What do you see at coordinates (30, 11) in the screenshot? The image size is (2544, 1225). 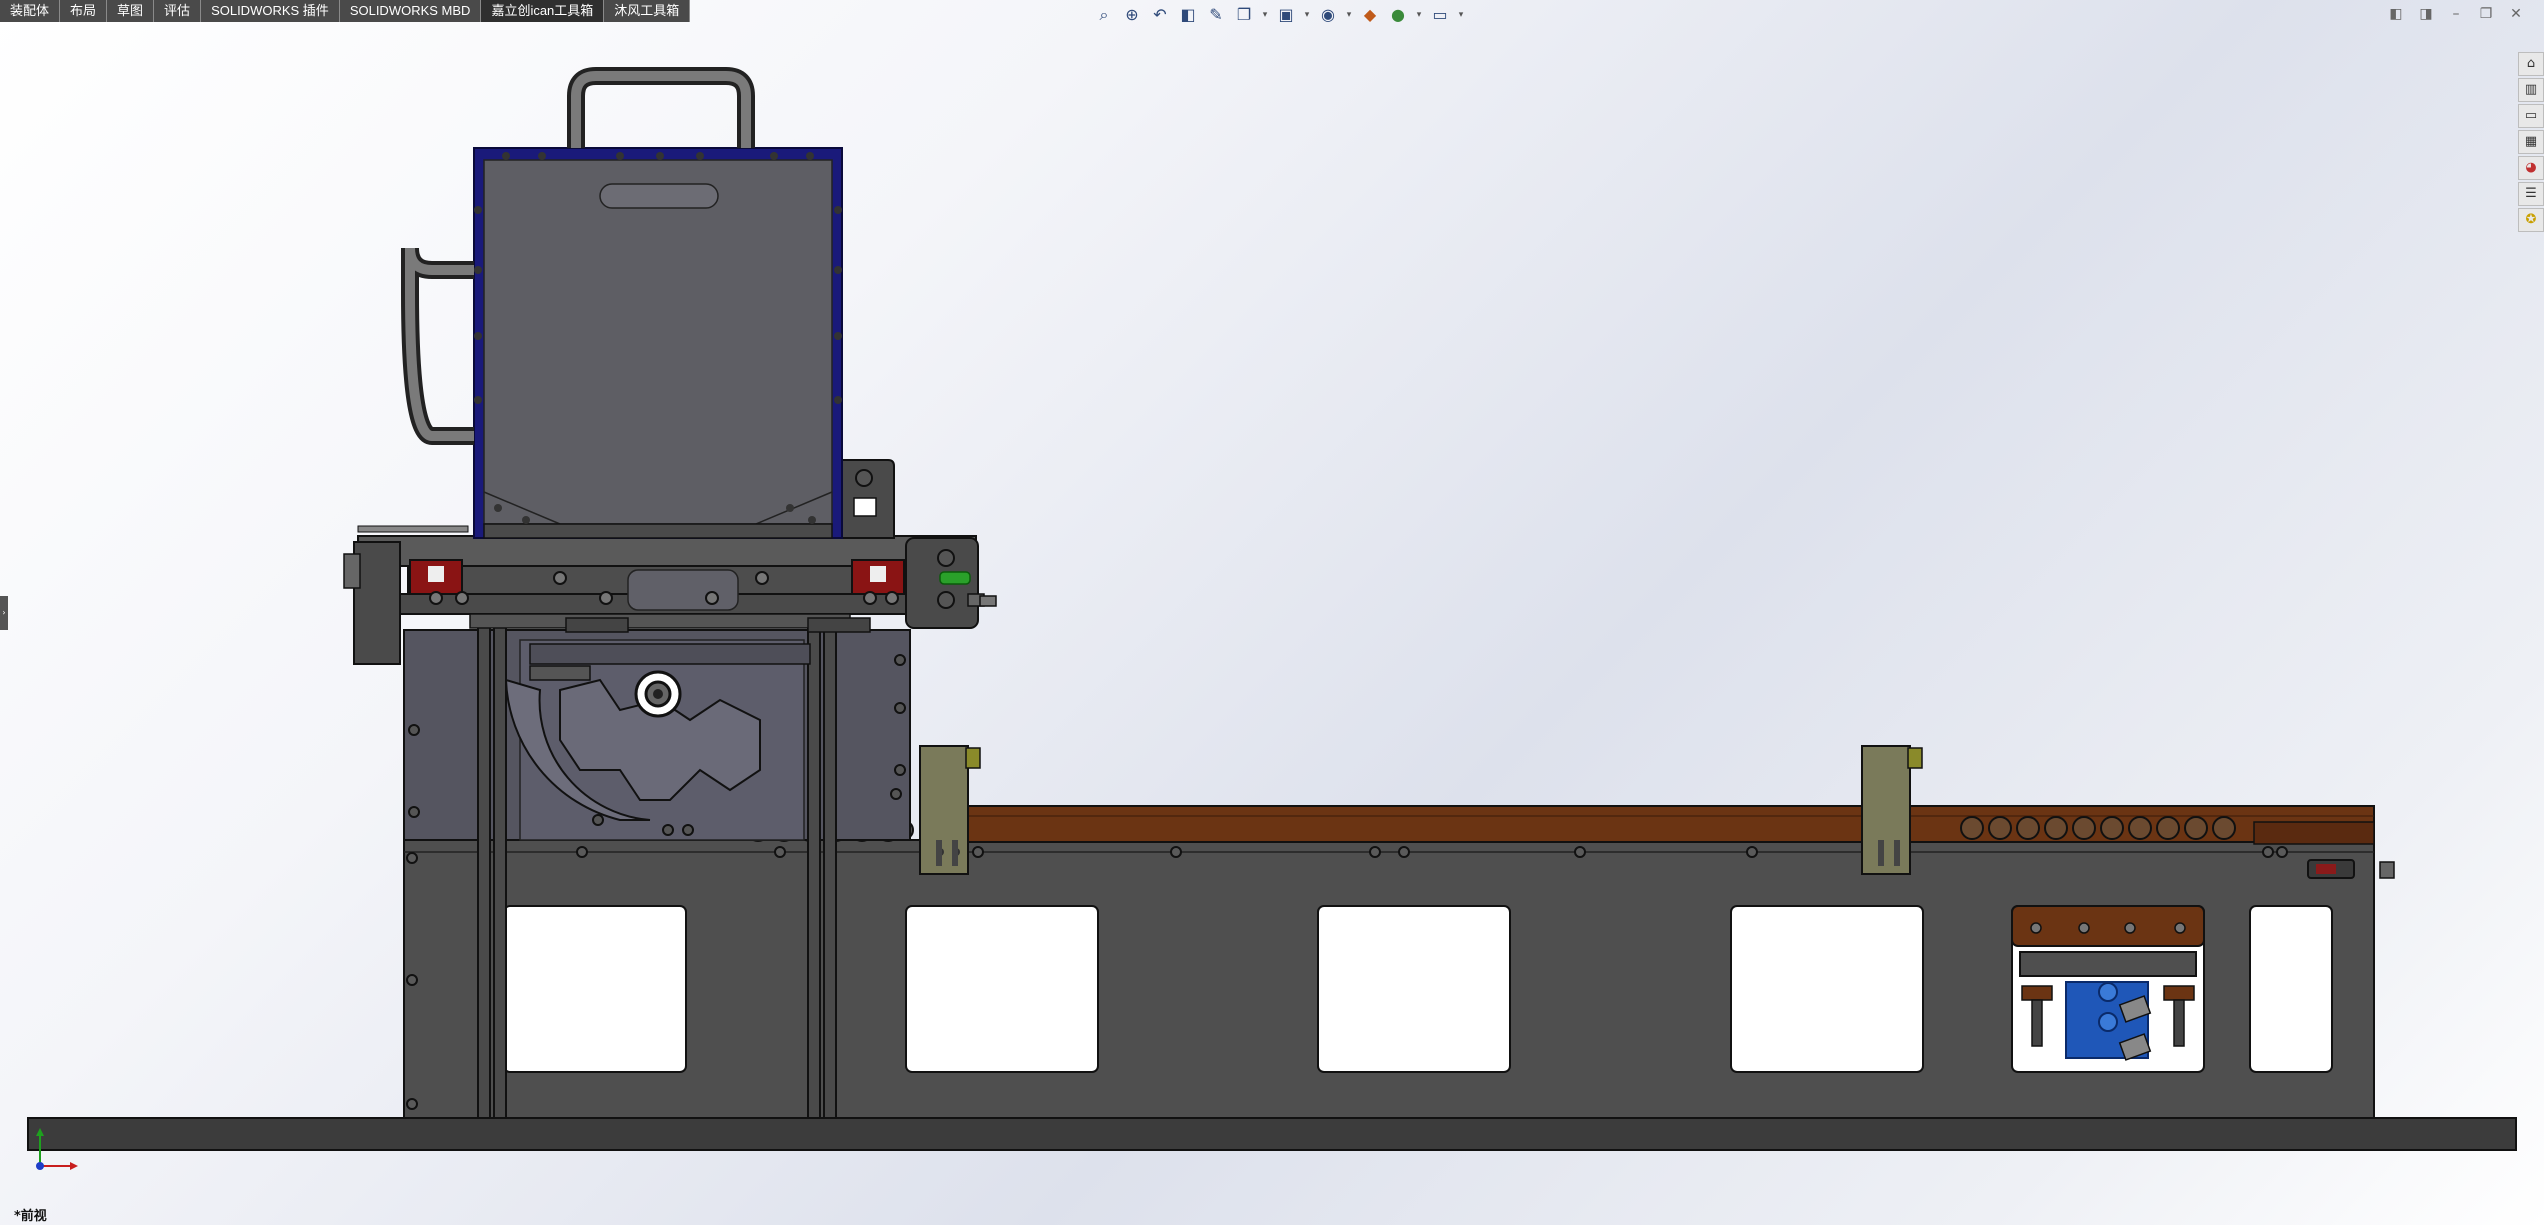 I see `tab-assembly: 装配体` at bounding box center [30, 11].